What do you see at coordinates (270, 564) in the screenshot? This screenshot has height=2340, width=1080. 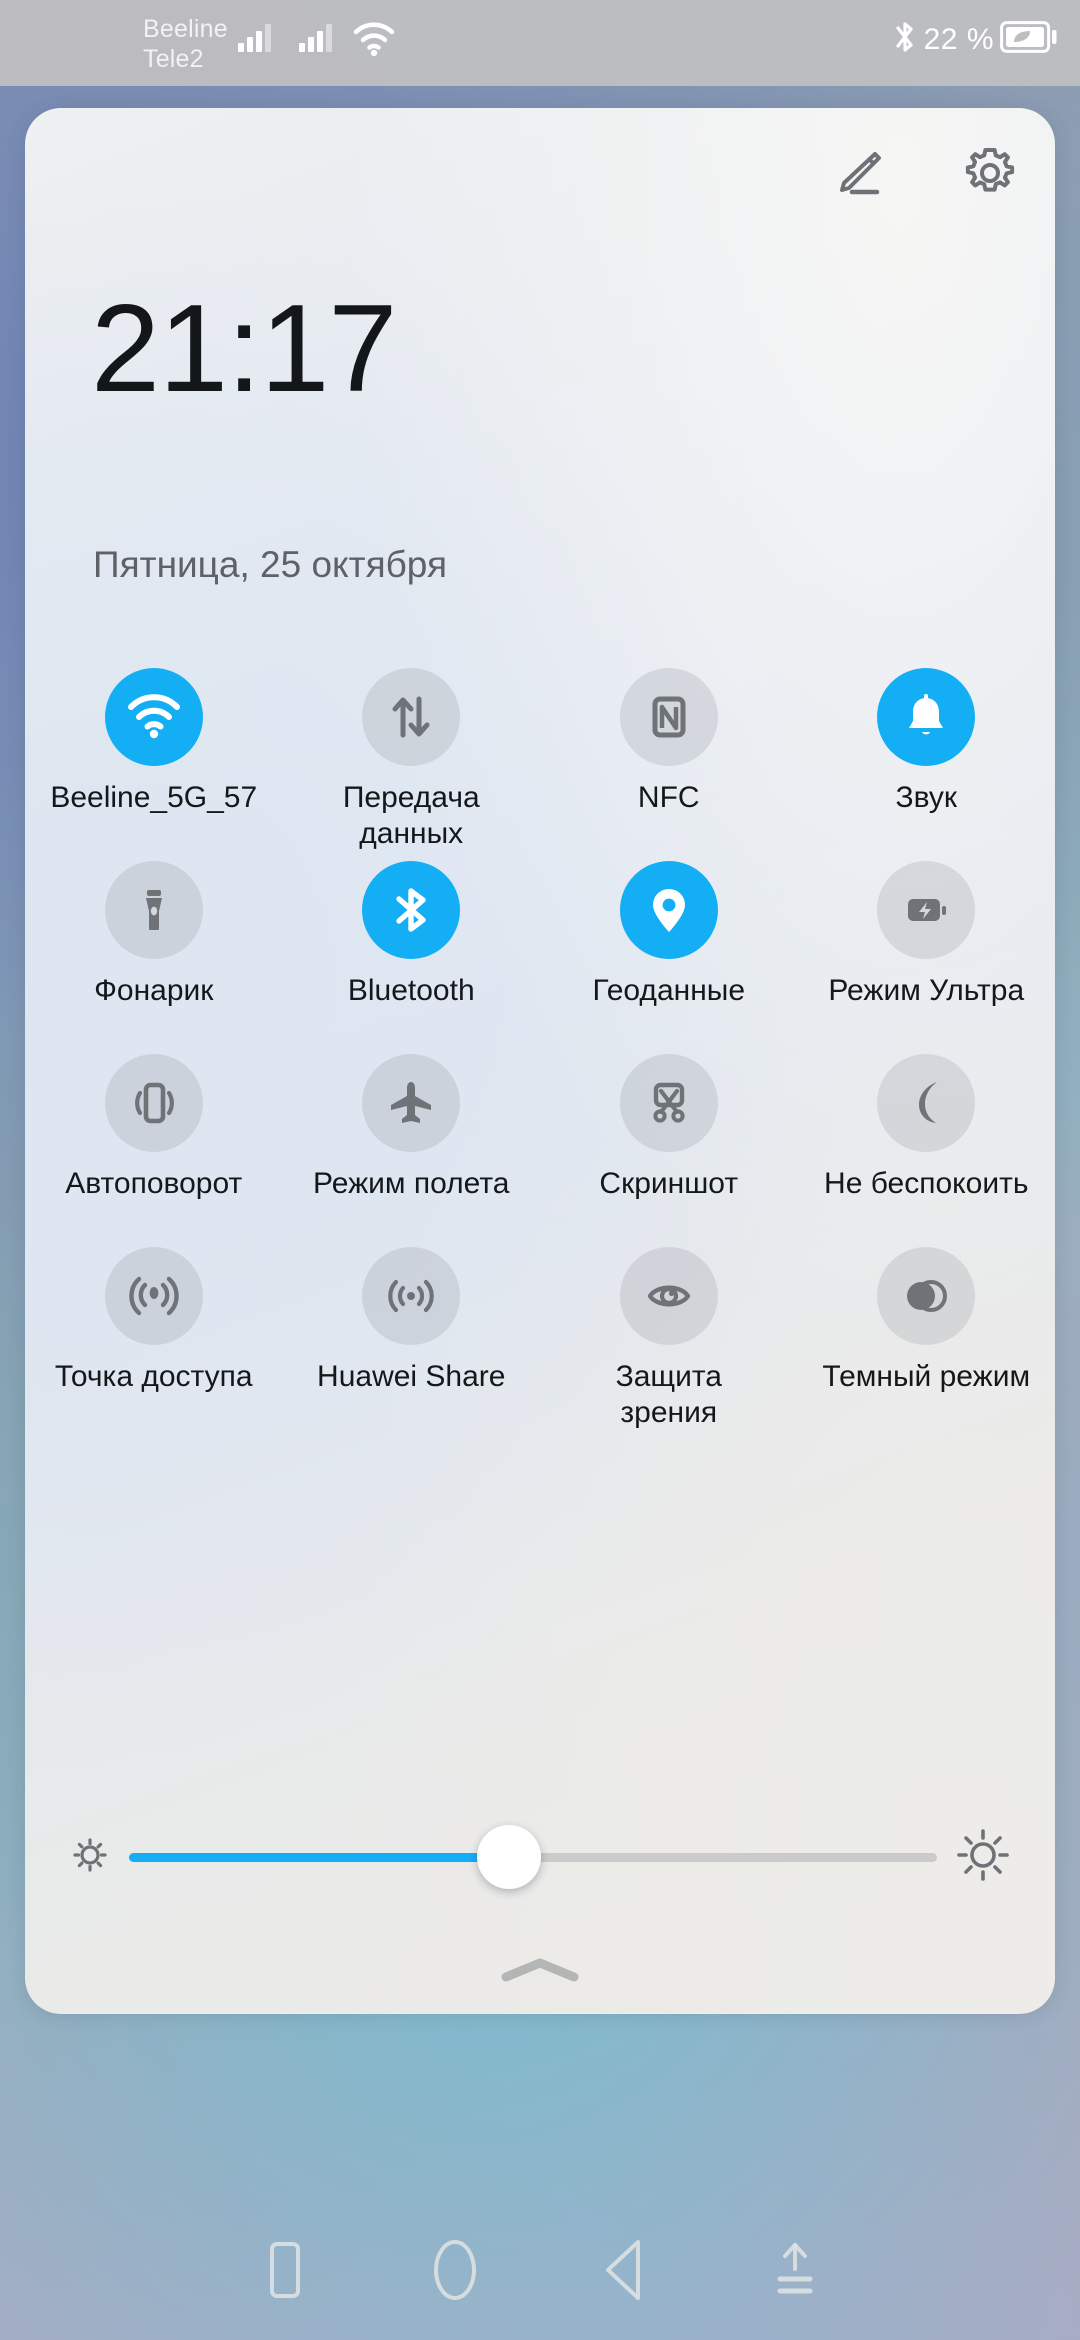 I see `clock-date: Пятница, 25 октября` at bounding box center [270, 564].